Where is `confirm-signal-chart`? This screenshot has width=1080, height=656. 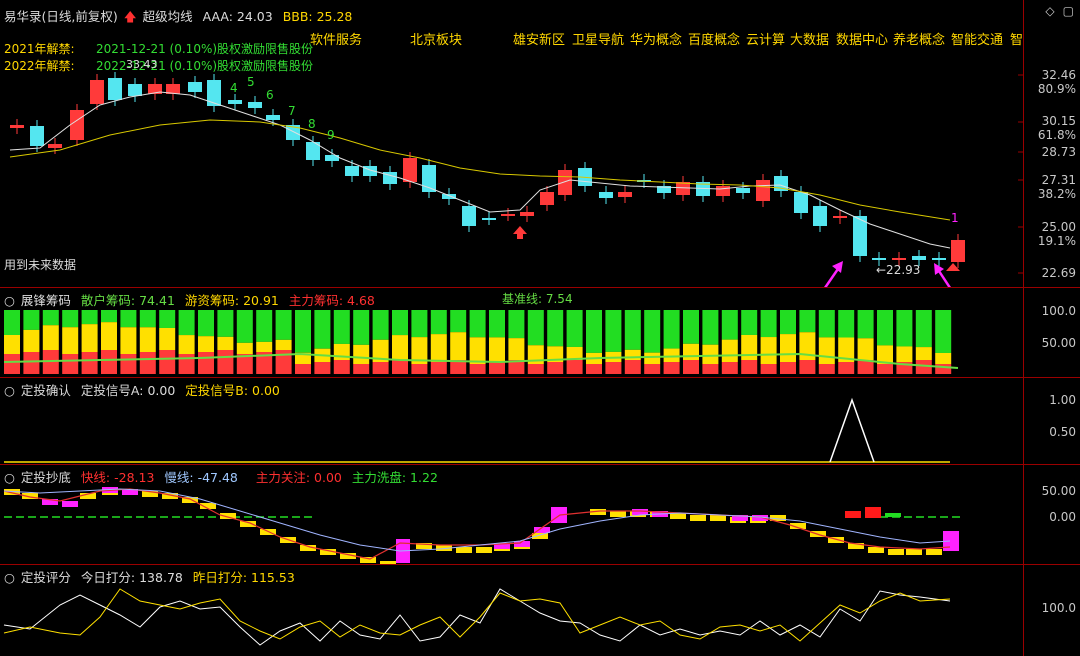 confirm-signal-chart is located at coordinates (512, 421).